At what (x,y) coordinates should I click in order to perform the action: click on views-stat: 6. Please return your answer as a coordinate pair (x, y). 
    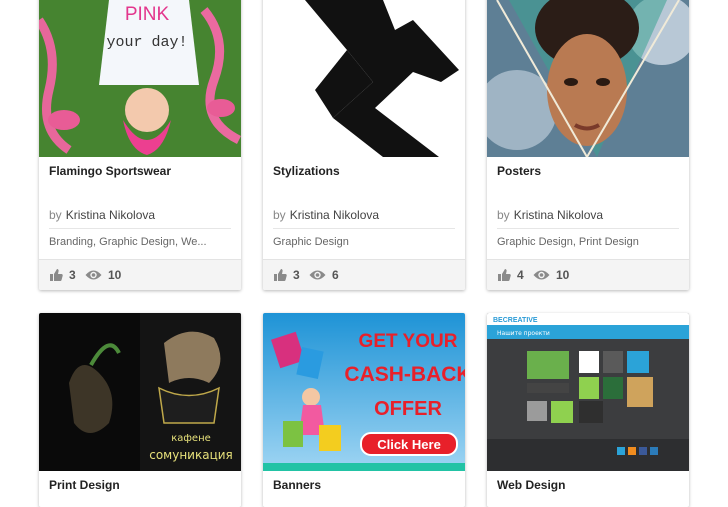
    Looking at the image, I should click on (324, 275).